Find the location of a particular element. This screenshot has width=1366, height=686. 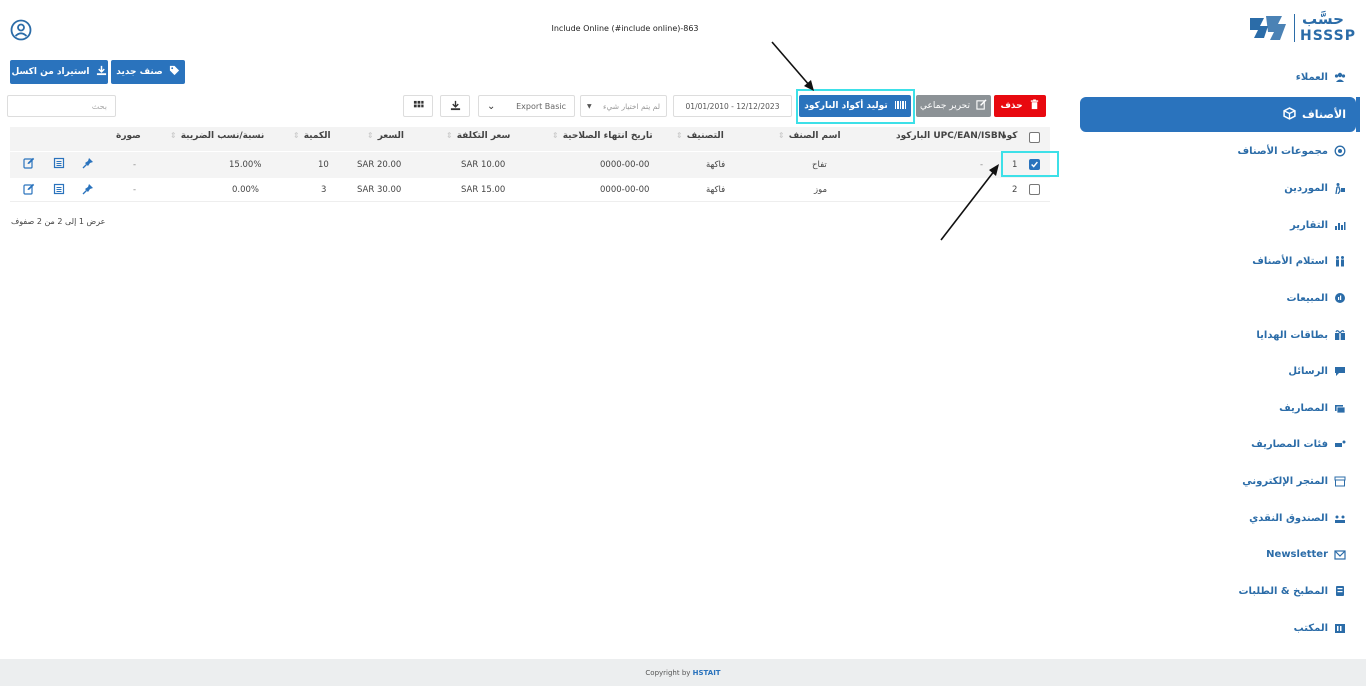

cell-image: - is located at coordinates (135, 190).